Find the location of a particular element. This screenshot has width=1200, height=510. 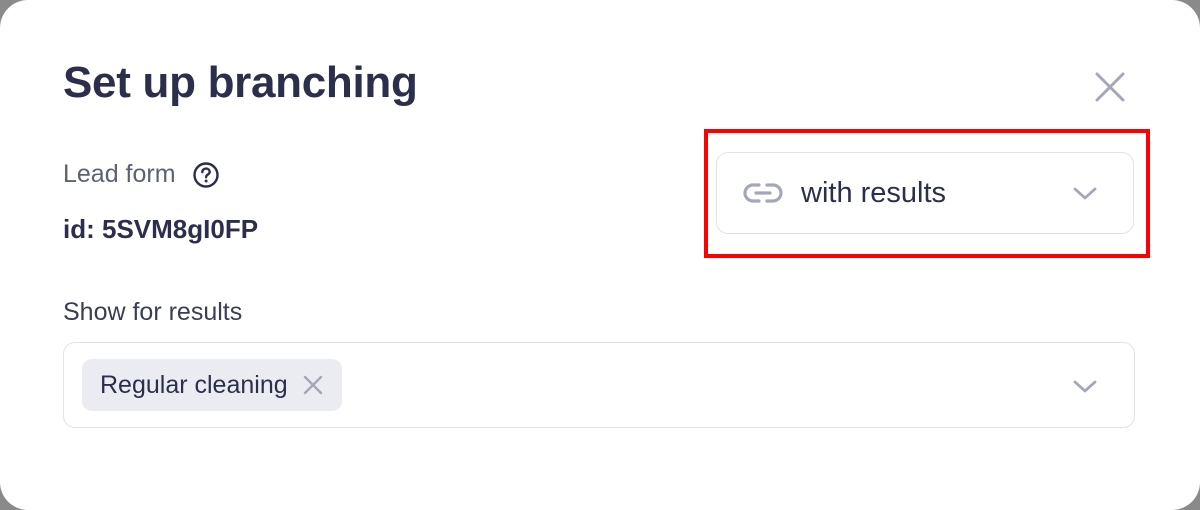

link-mode-select: with results is located at coordinates (925, 193).